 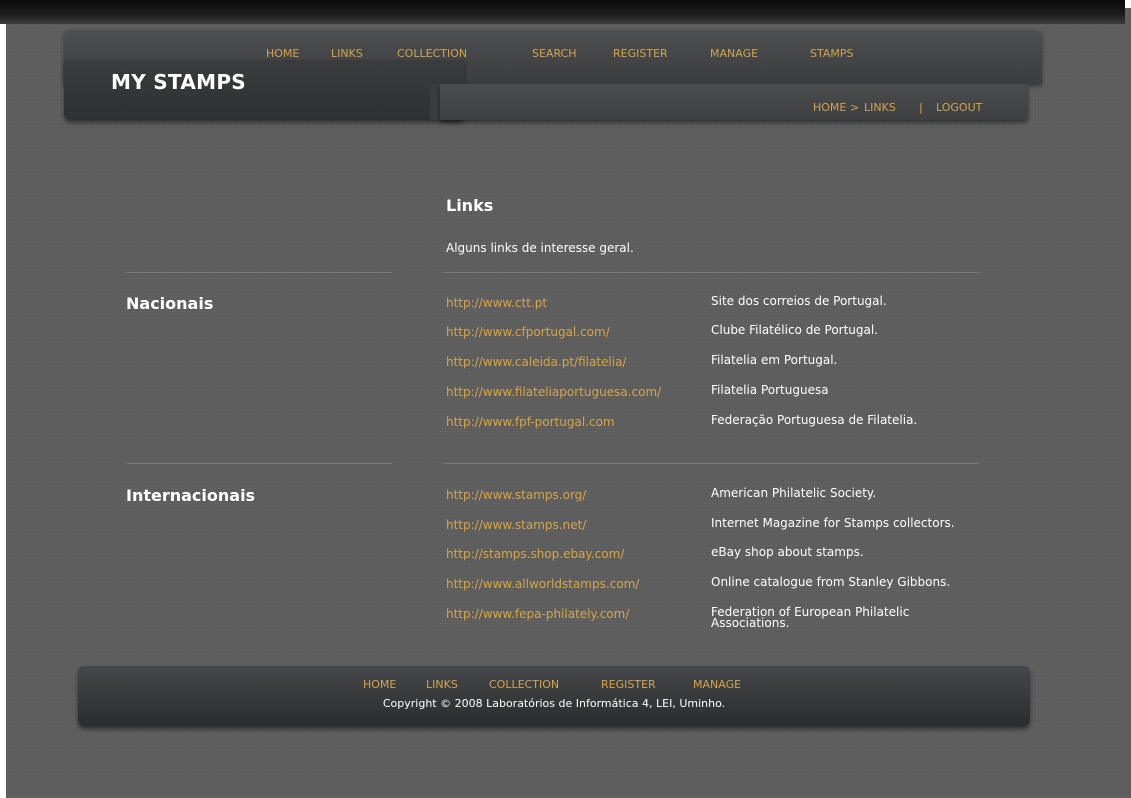 What do you see at coordinates (282, 53) in the screenshot?
I see `nav-home: HOME` at bounding box center [282, 53].